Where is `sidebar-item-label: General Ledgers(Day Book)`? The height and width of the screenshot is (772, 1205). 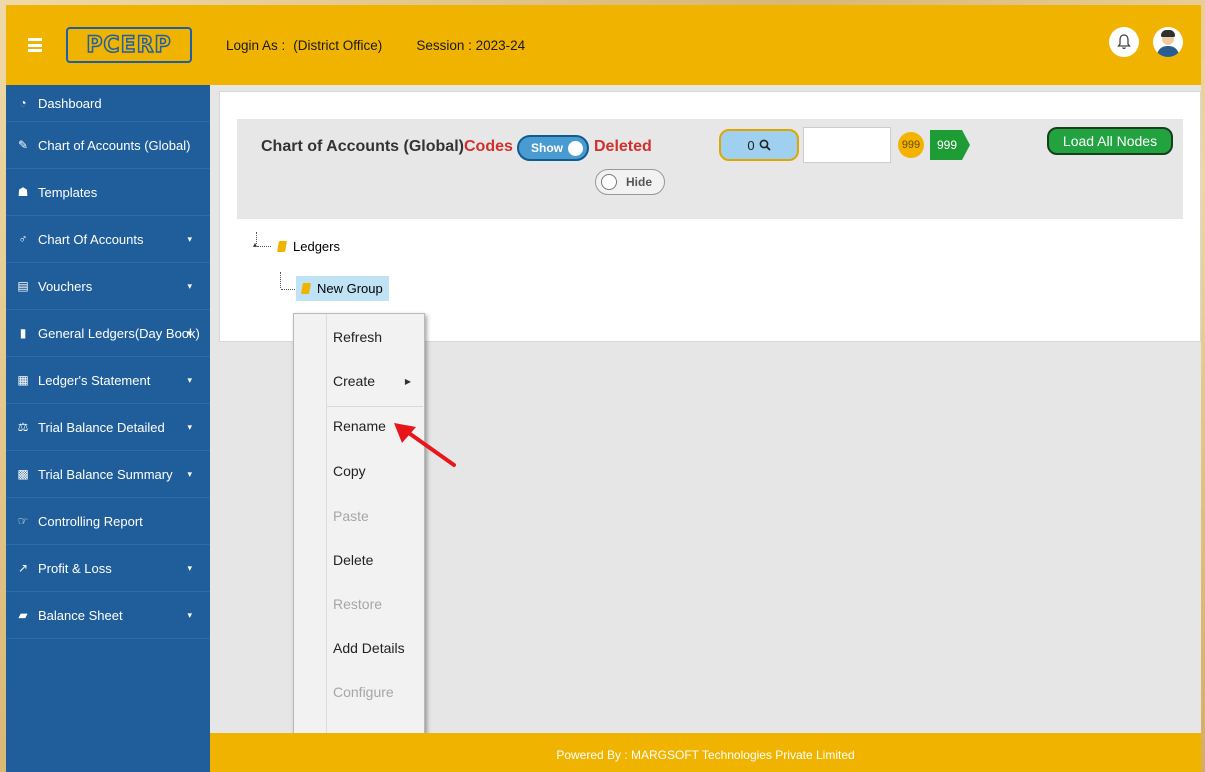 sidebar-item-label: General Ledgers(Day Book) is located at coordinates (119, 333).